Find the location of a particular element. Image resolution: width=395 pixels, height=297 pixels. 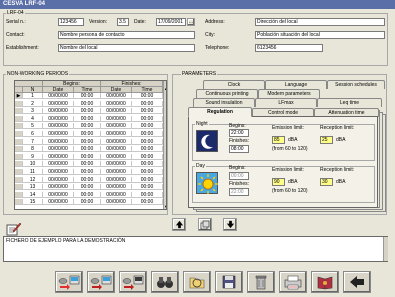

transfer-data-button is located at coordinates (133, 282).